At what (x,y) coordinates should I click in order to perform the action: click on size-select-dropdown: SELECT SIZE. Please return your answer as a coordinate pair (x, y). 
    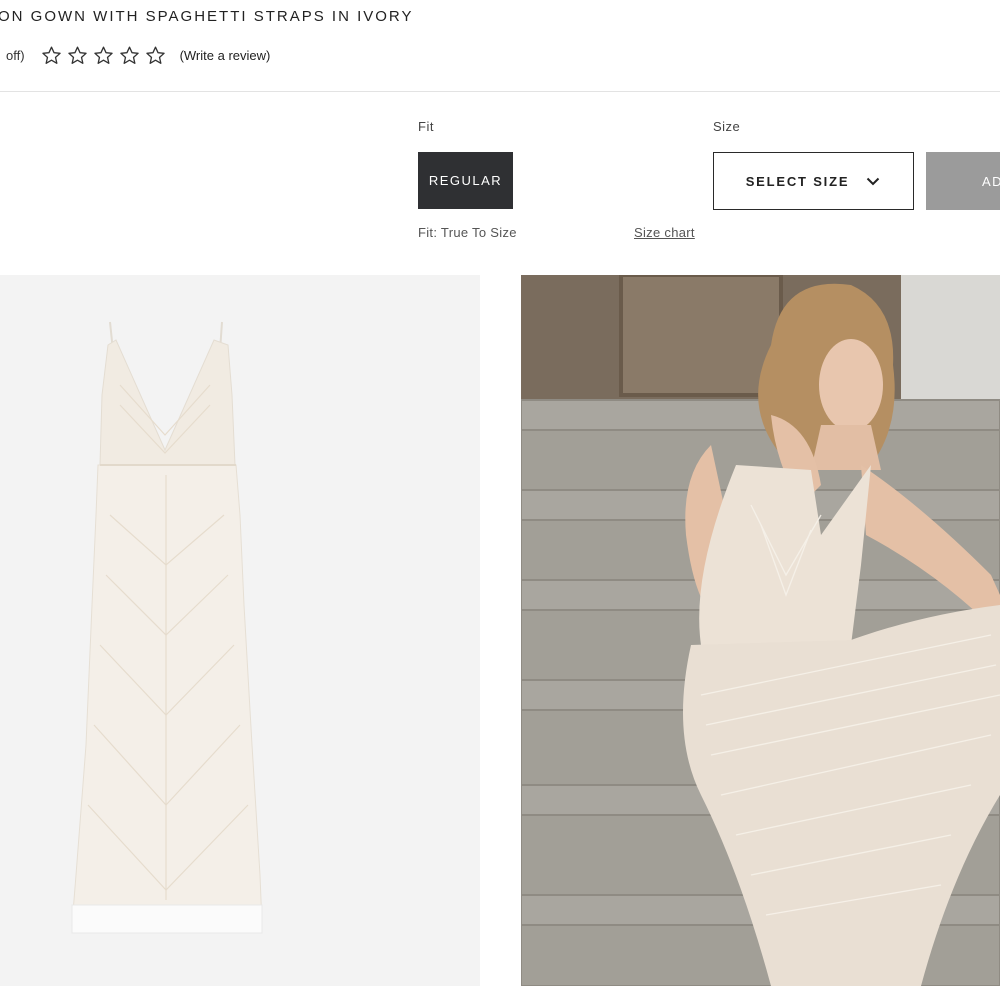
    Looking at the image, I should click on (813, 181).